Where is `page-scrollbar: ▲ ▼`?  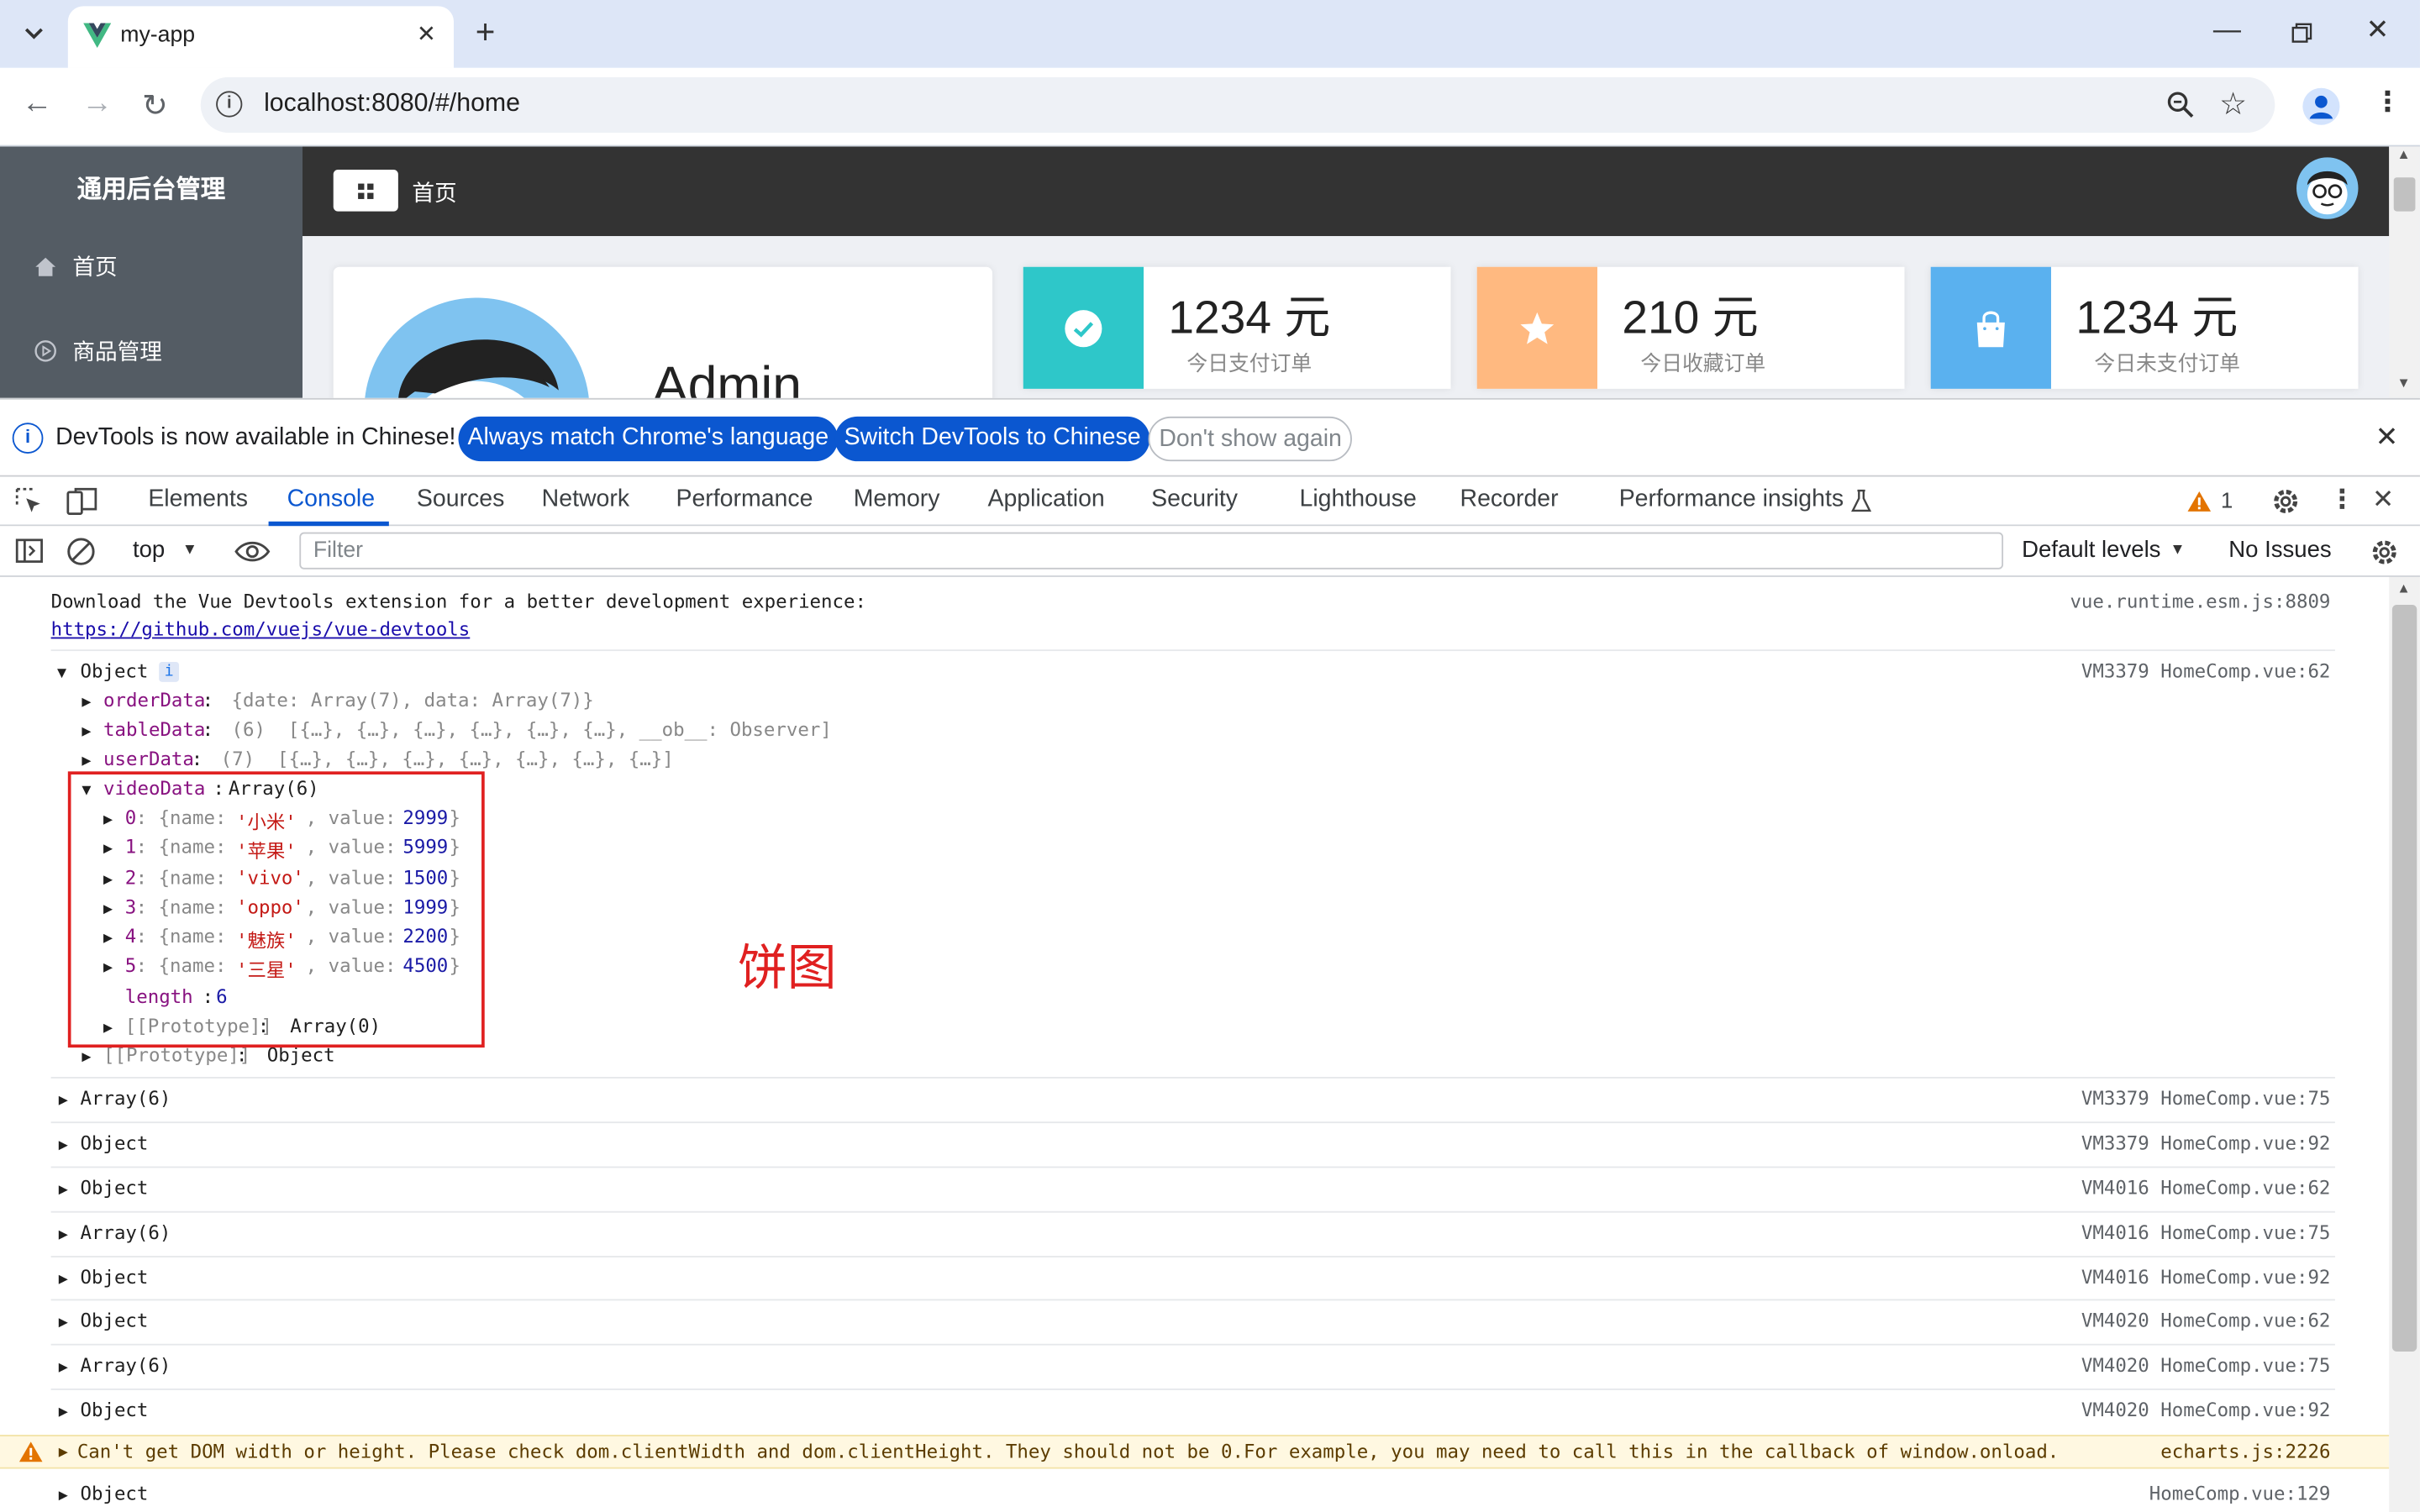
page-scrollbar: ▲ ▼ is located at coordinates (2404, 272).